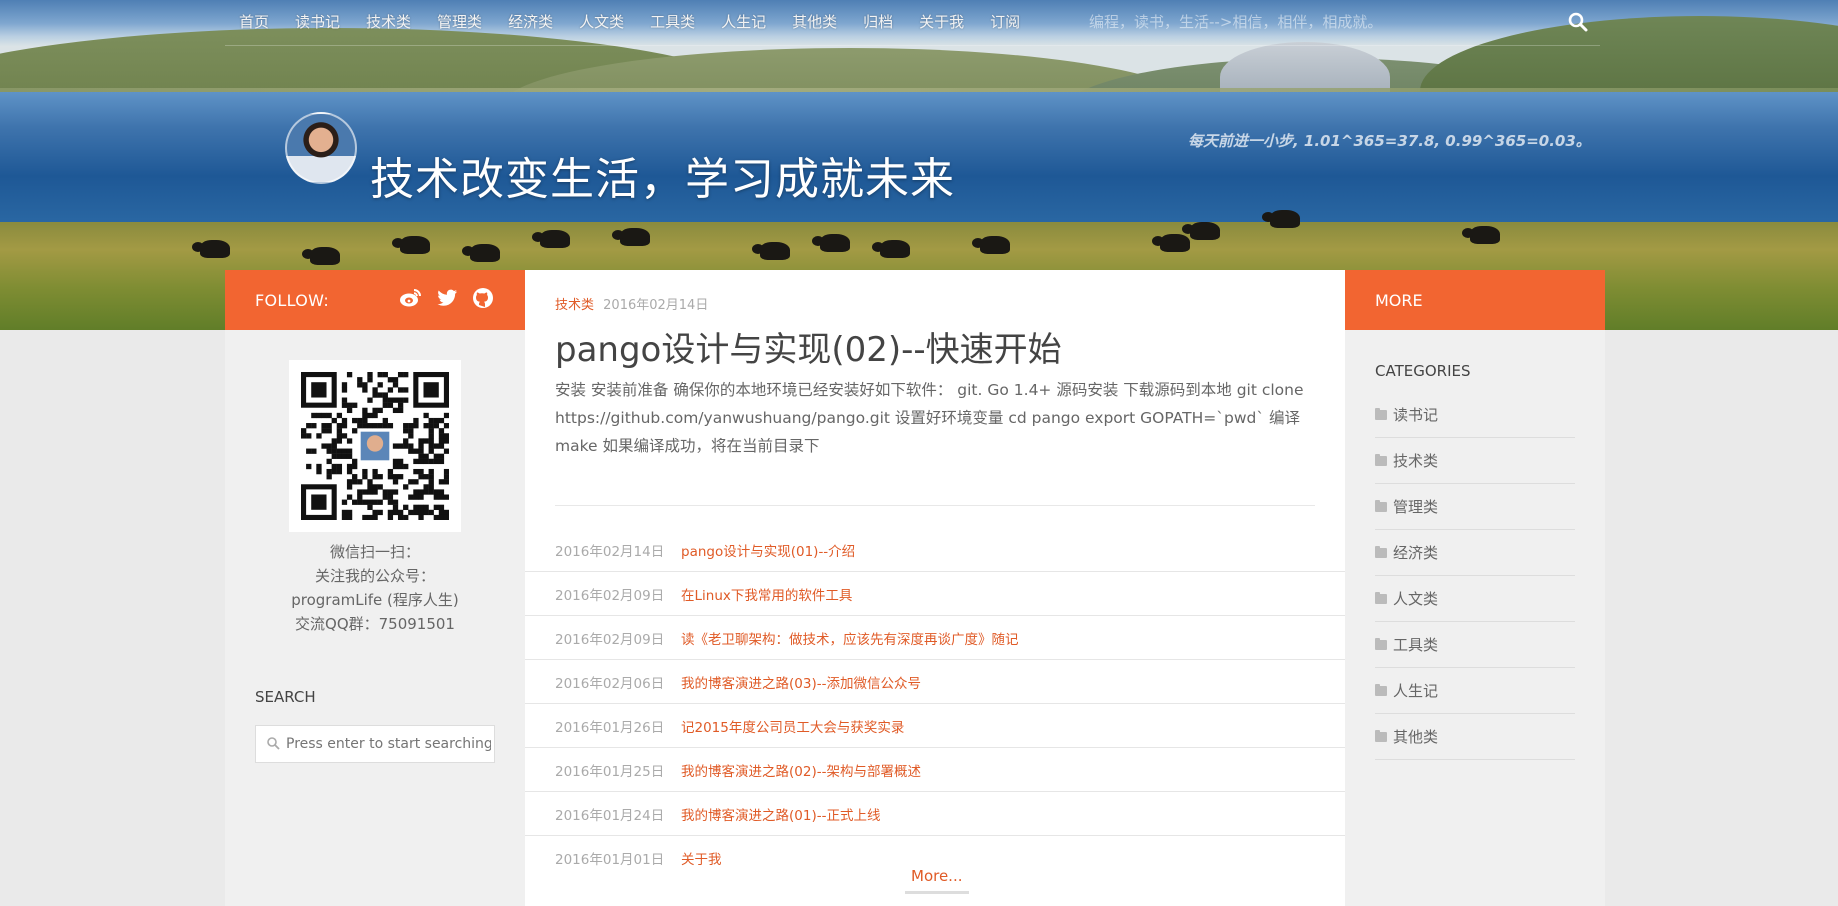 The height and width of the screenshot is (906, 1838). What do you see at coordinates (411, 298) in the screenshot?
I see `weibo-icon` at bounding box center [411, 298].